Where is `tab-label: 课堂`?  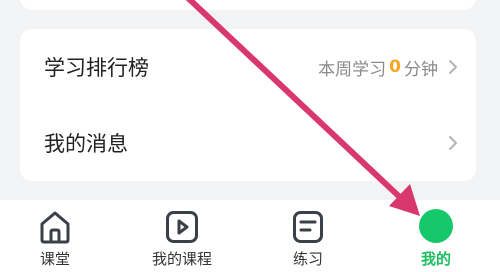
tab-label: 课堂 is located at coordinates (54, 259).